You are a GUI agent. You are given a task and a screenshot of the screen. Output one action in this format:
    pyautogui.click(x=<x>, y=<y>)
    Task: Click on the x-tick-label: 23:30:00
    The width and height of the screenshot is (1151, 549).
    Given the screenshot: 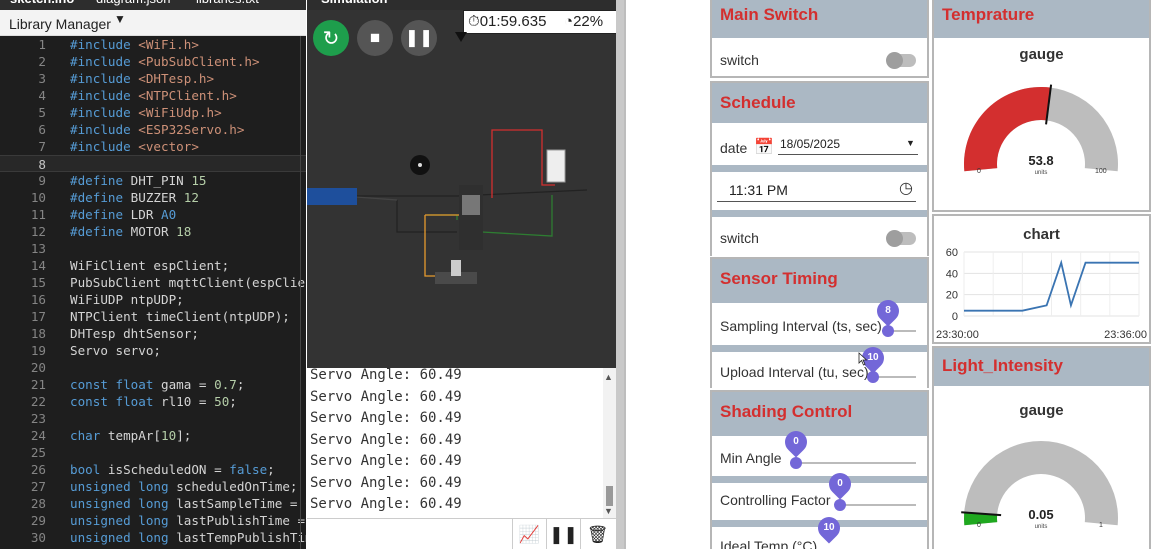 What is the action you would take?
    pyautogui.click(x=957, y=335)
    